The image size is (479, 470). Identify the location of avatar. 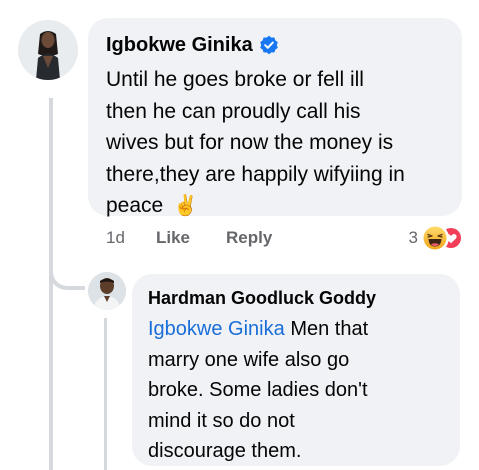
(48, 50).